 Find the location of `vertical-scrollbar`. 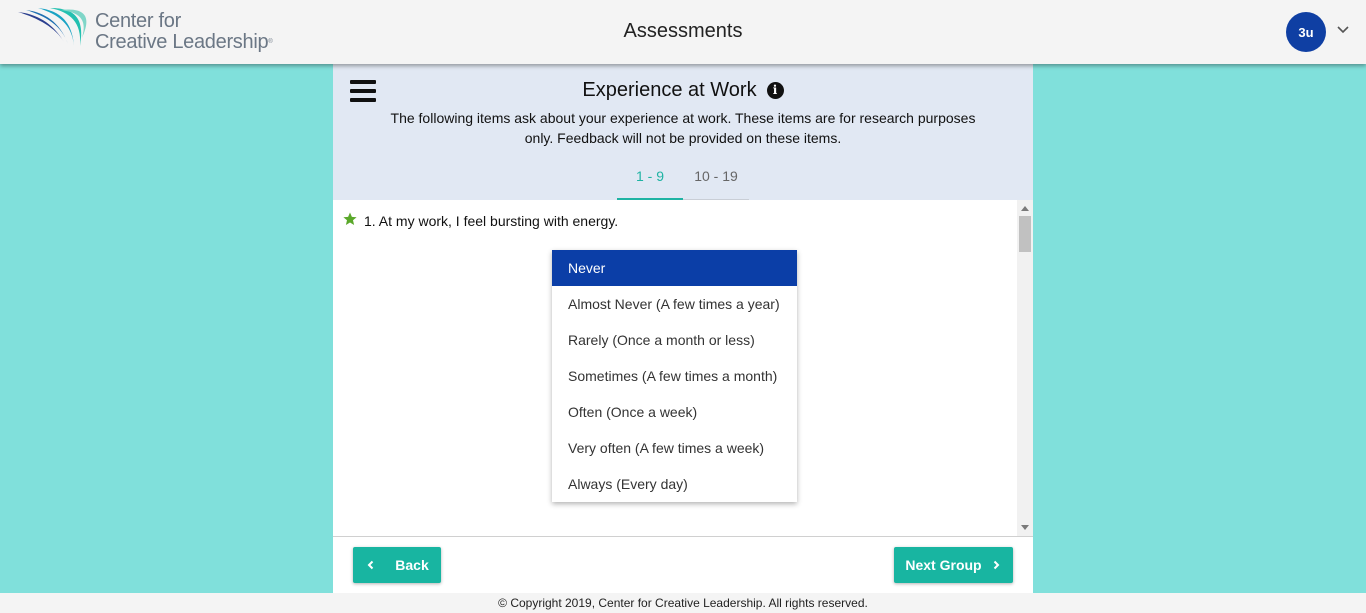

vertical-scrollbar is located at coordinates (1025, 368).